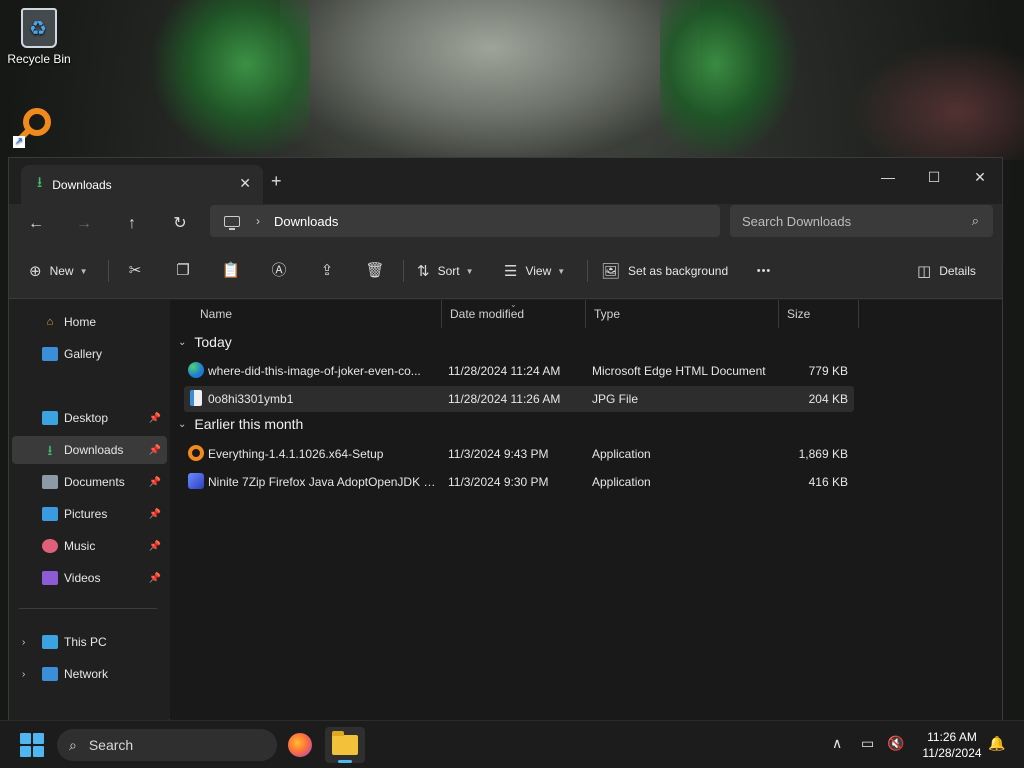 Image resolution: width=1024 pixels, height=768 pixels. Describe the element at coordinates (317, 314) in the screenshot. I see `column-header-name: Name` at that location.